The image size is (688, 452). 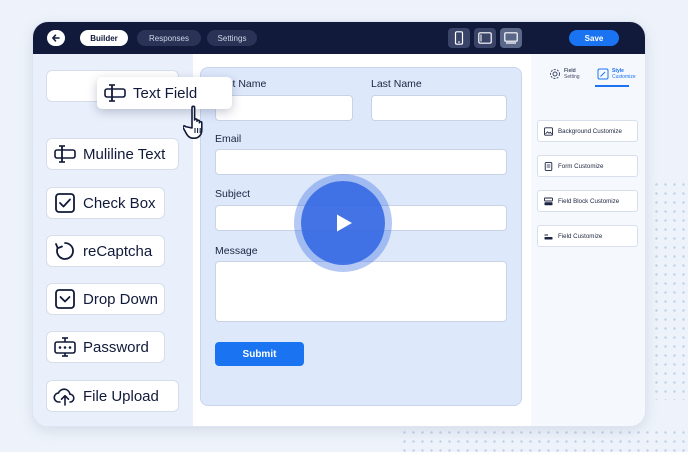 I want to click on field-icon, so click(x=548, y=236).